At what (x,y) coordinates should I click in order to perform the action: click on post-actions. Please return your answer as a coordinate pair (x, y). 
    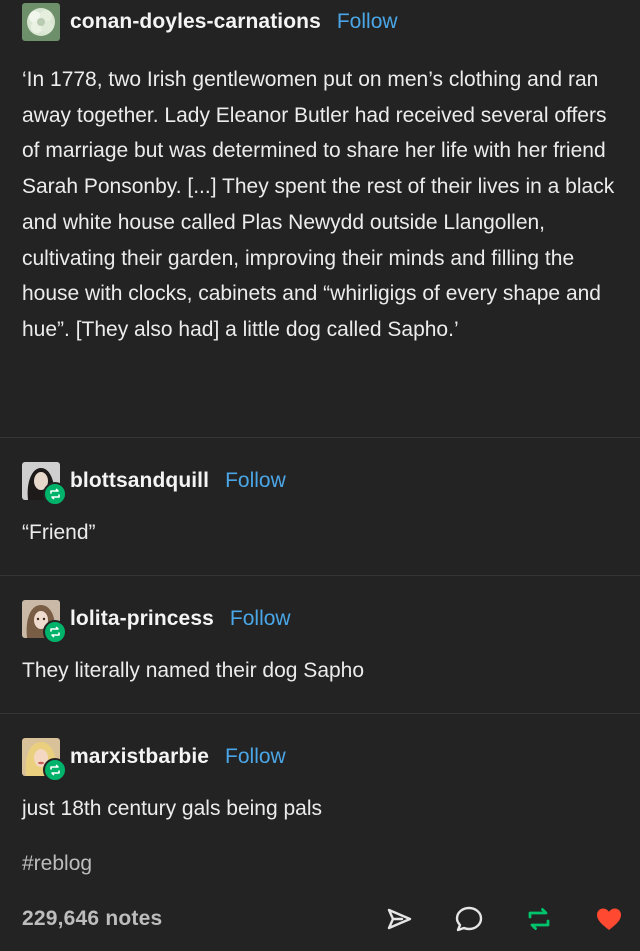
    Looking at the image, I should click on (486, 919).